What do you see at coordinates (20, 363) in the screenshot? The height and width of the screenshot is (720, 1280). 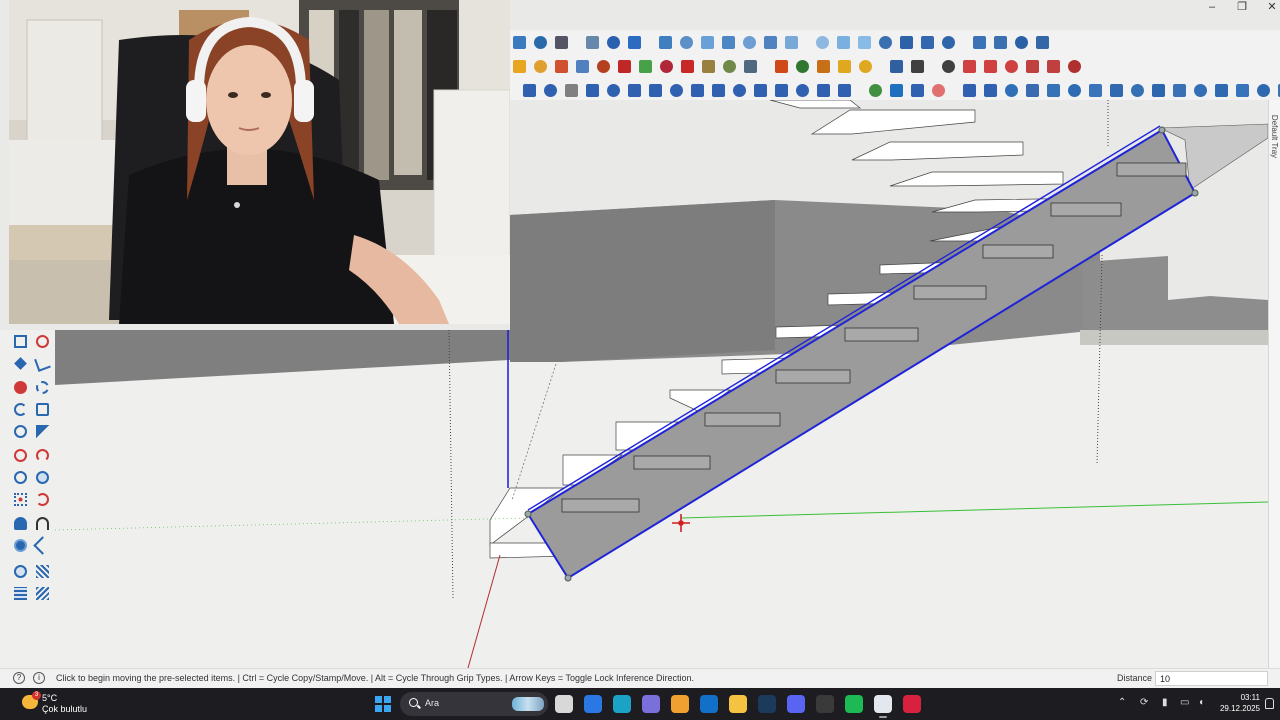 I see `eraser-tool-icon` at bounding box center [20, 363].